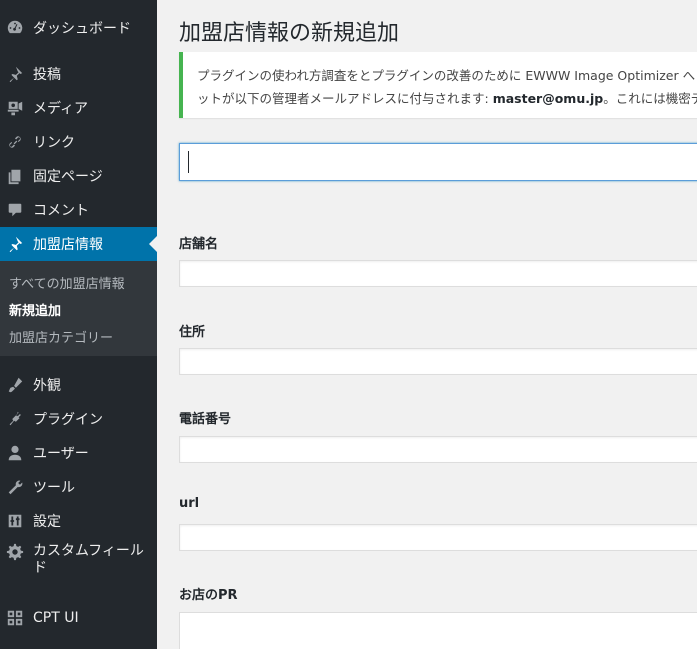 Image resolution: width=697 pixels, height=649 pixels. I want to click on field-label-store-pr: お店のPR, so click(208, 595).